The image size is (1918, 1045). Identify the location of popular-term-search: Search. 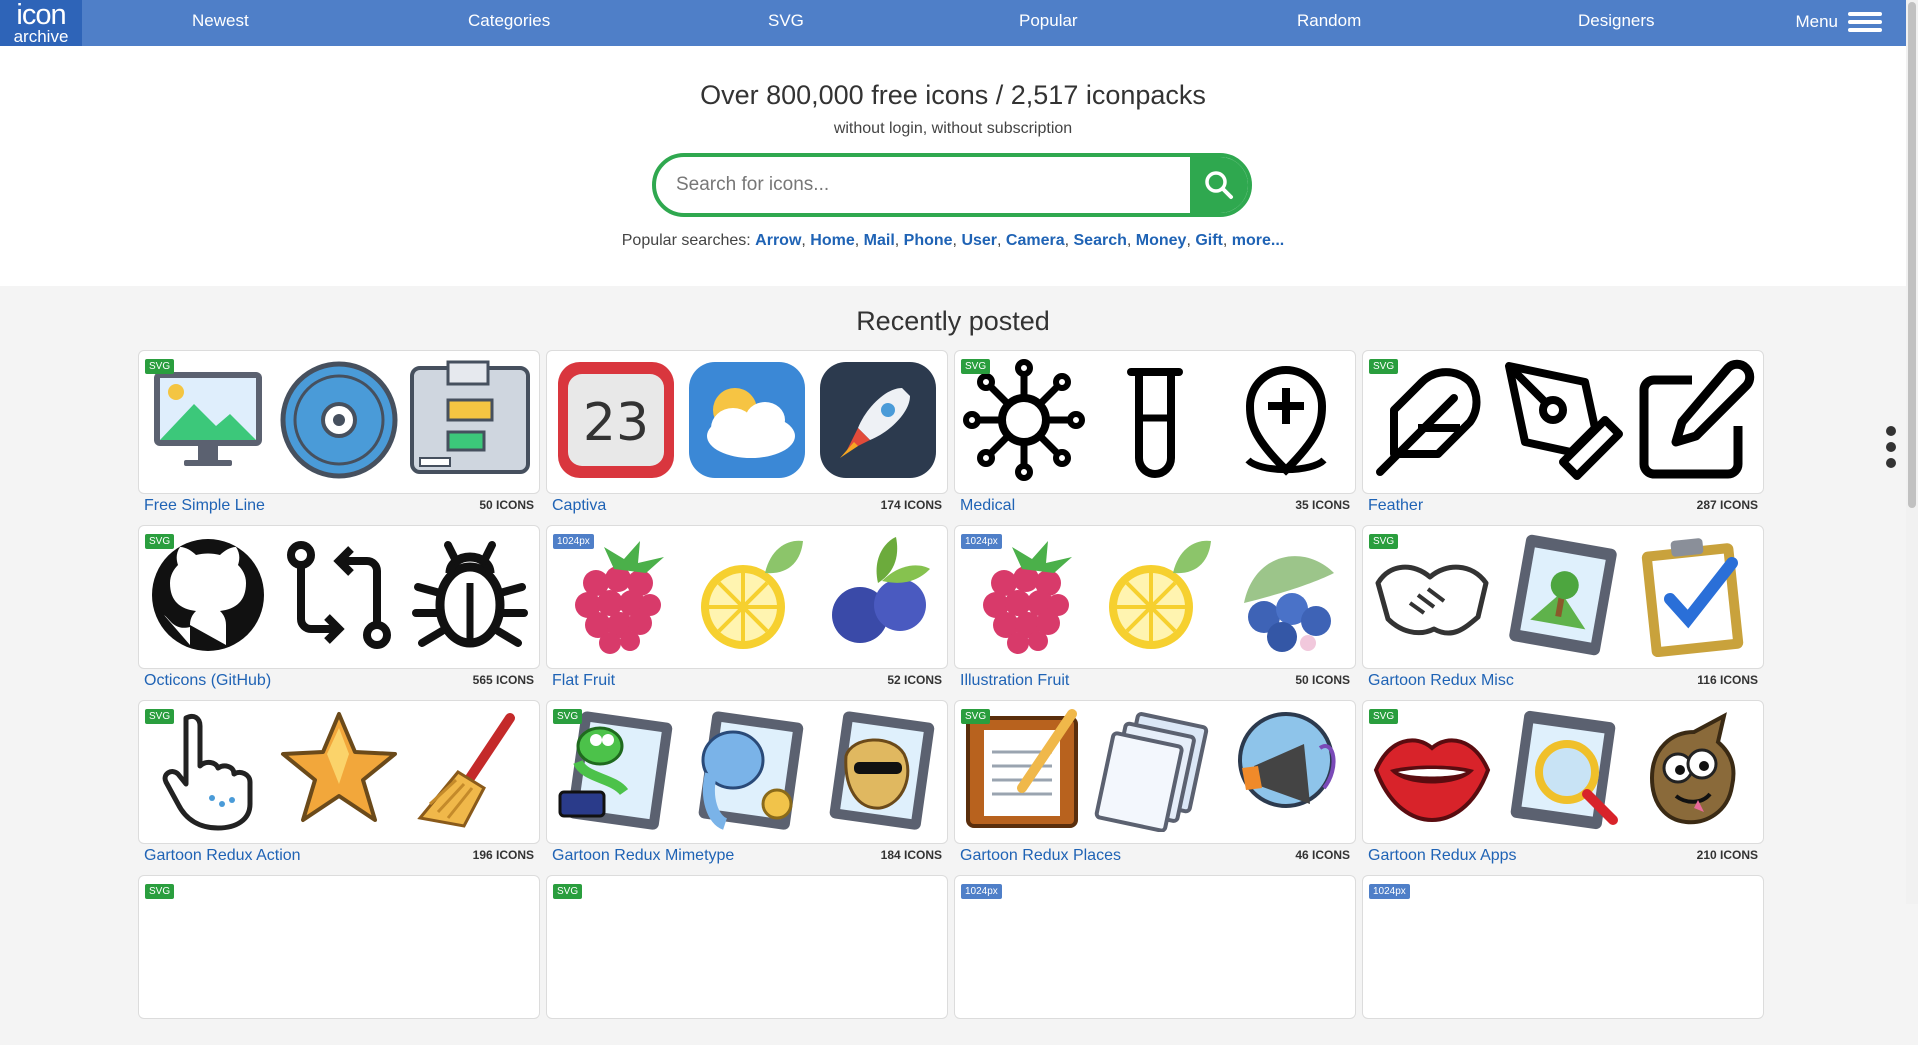
(1100, 240).